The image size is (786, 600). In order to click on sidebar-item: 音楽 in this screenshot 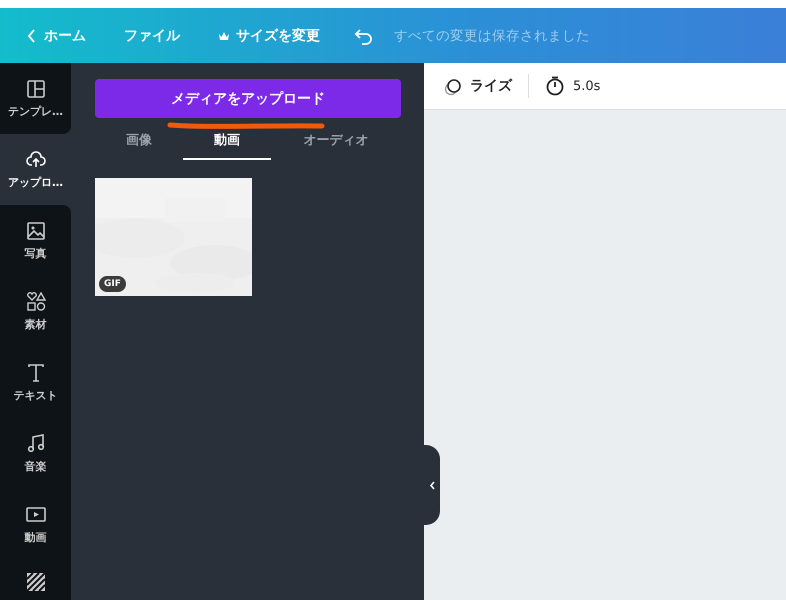, I will do `click(35, 453)`.